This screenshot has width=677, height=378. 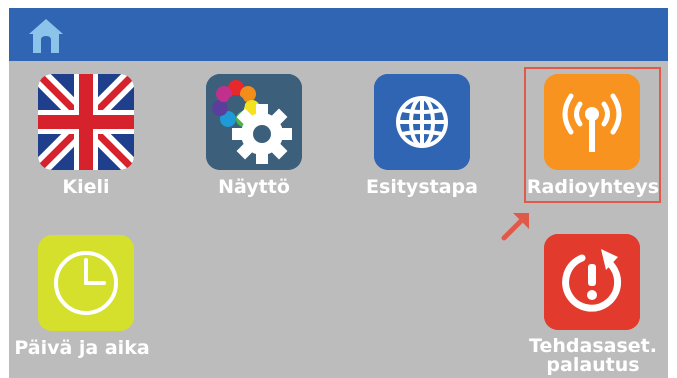 What do you see at coordinates (422, 187) in the screenshot?
I see `tile-esitystapa-label: Esitystapa` at bounding box center [422, 187].